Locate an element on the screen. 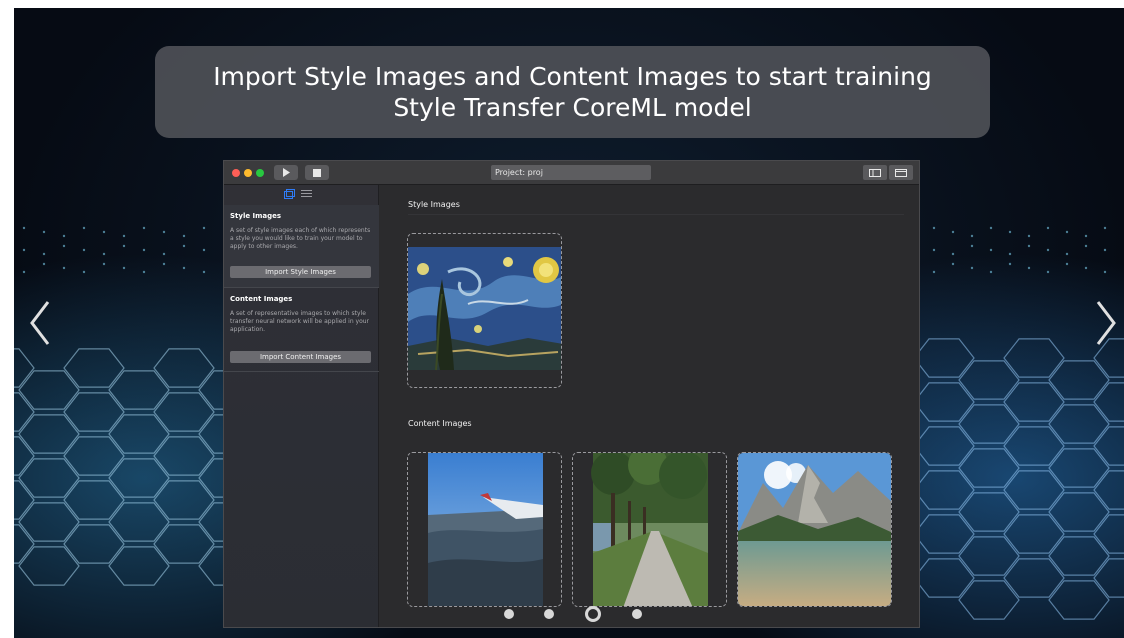  chevron-right-icon is located at coordinates (1106, 323).